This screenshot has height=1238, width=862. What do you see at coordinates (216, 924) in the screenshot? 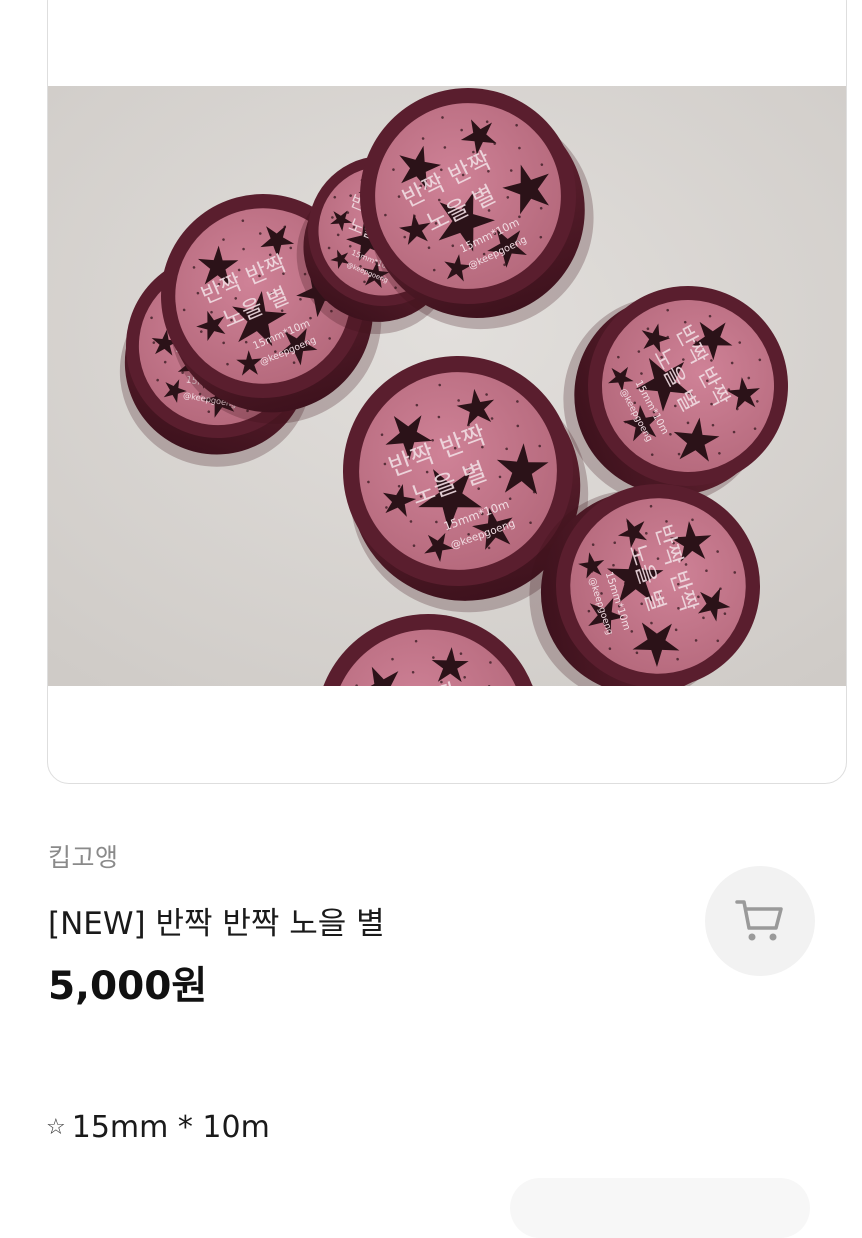
I see `product-title: [NEW] 반짝 반짝 노을 별` at bounding box center [216, 924].